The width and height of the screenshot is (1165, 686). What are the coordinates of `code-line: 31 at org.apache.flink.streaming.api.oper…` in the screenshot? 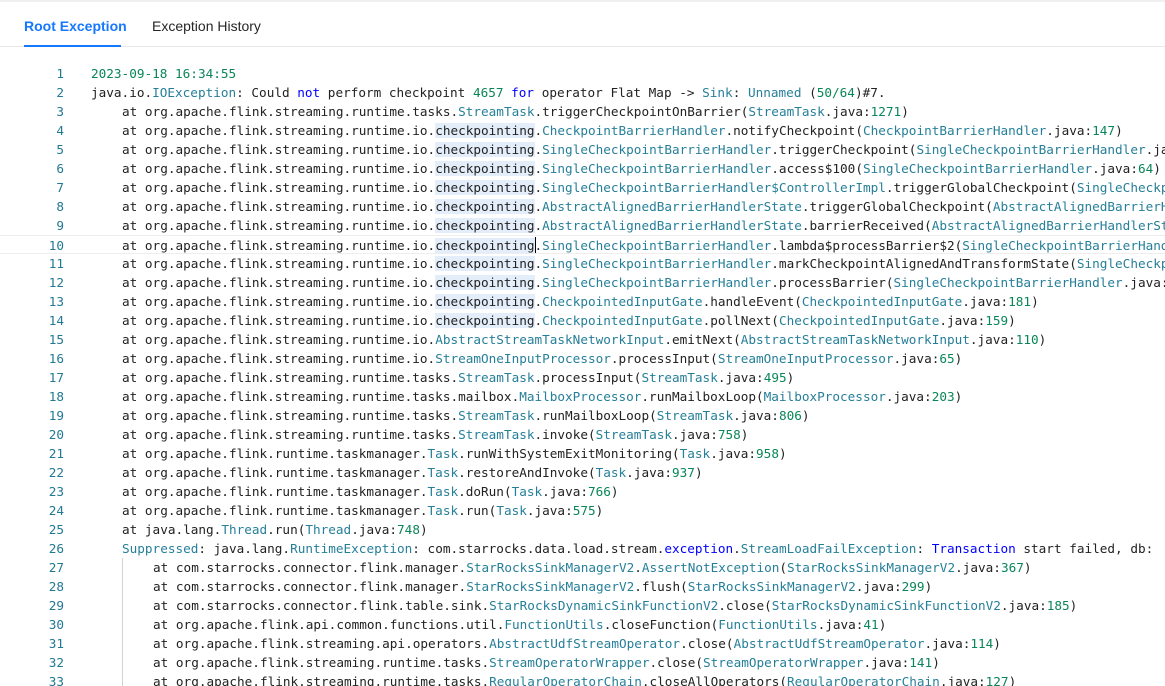 It's located at (582, 643).